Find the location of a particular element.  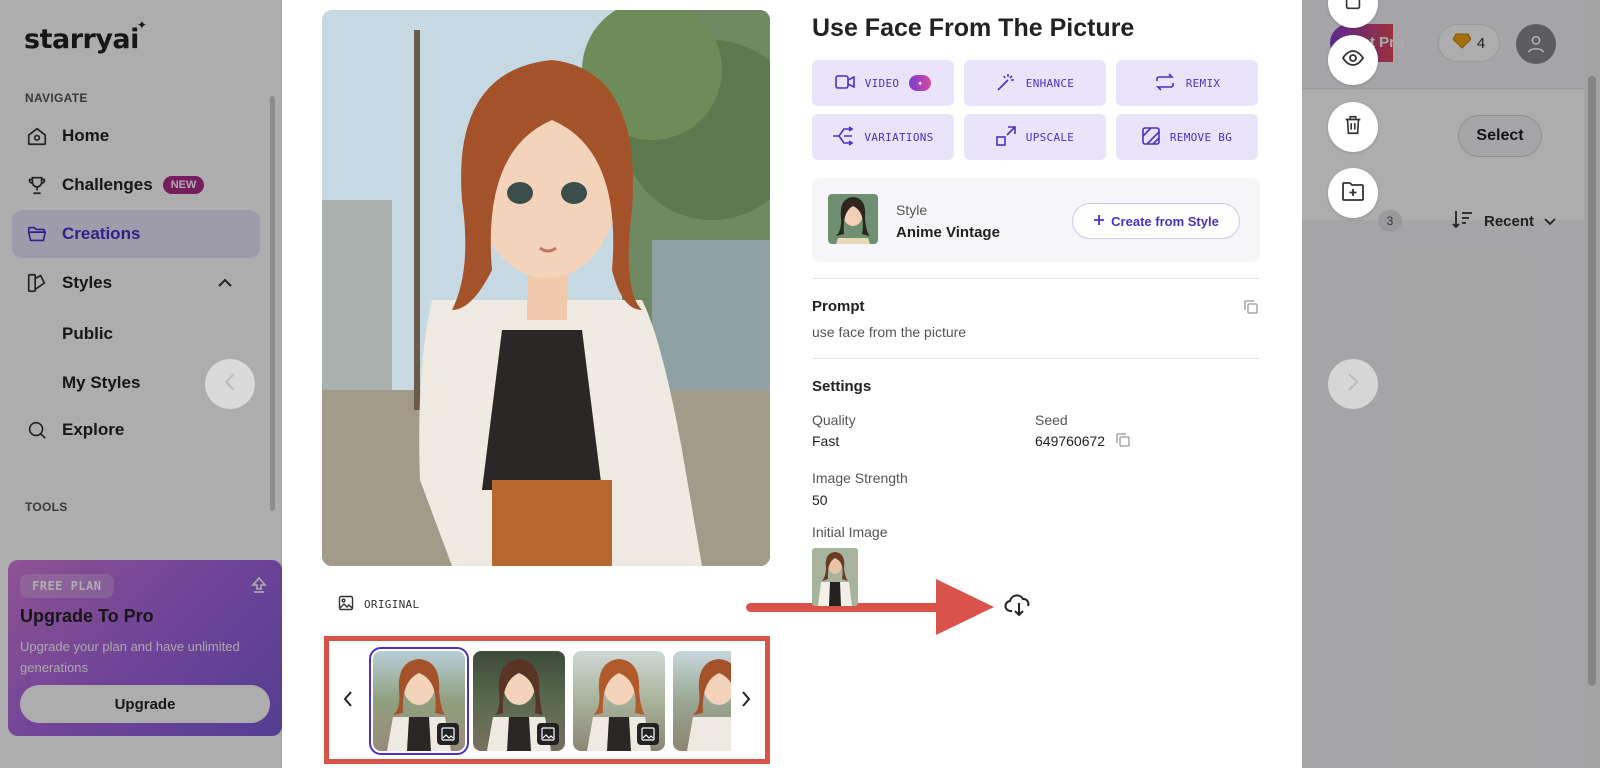

upscale-button: UPSCALE is located at coordinates (1035, 137).